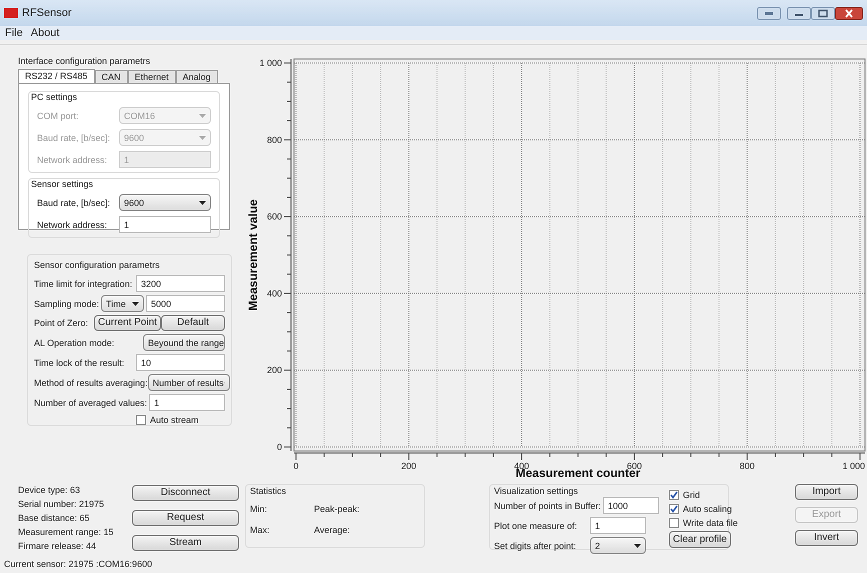 This screenshot has height=573, width=867. Describe the element at coordinates (180, 283) in the screenshot. I see `input-field: 3200` at that location.